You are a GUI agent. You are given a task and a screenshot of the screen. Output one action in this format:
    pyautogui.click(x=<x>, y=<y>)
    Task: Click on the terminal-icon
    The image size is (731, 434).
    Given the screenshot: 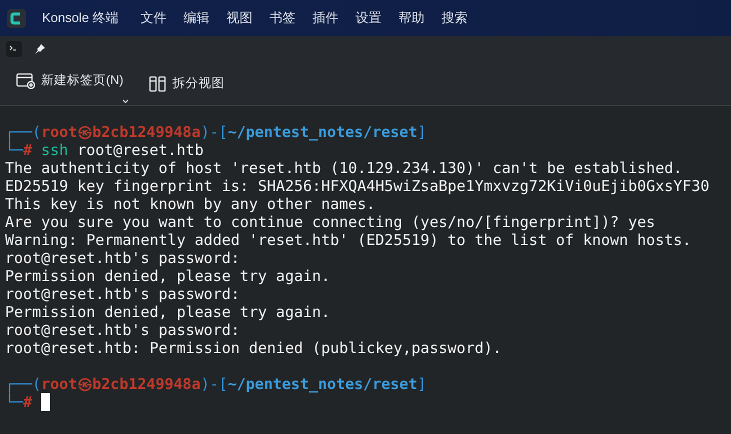 What is the action you would take?
    pyautogui.click(x=14, y=49)
    